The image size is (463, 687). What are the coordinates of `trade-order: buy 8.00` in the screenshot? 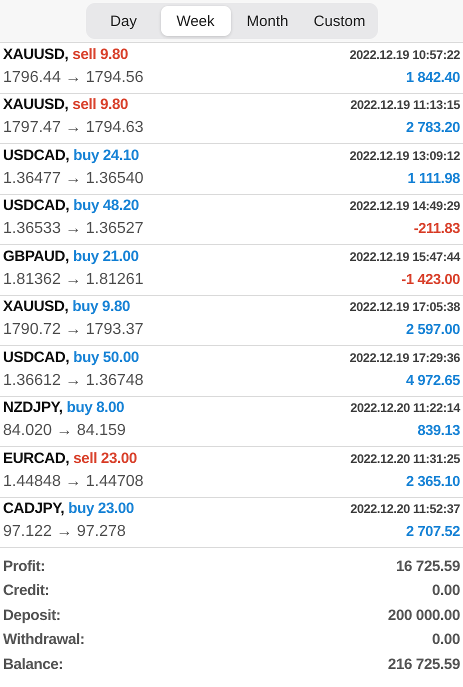 It's located at (95, 407).